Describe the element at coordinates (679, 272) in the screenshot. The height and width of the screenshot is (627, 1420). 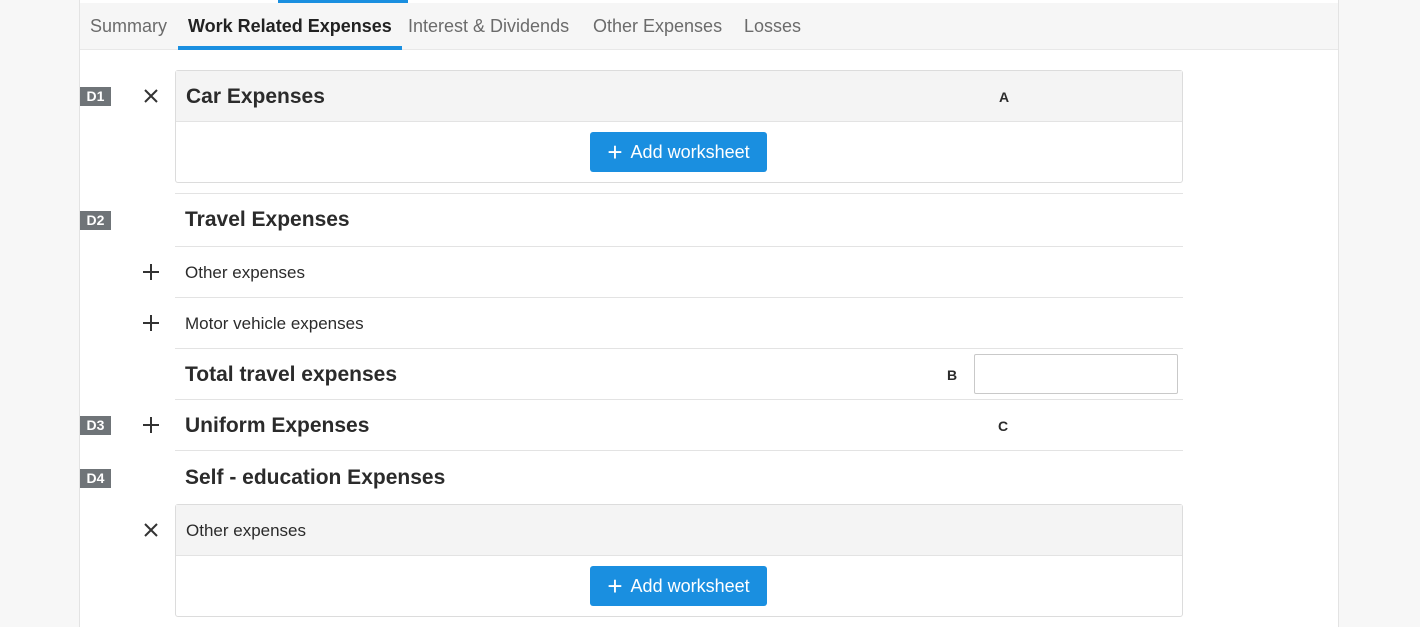
I see `other-expenses-row: Other expenses` at that location.